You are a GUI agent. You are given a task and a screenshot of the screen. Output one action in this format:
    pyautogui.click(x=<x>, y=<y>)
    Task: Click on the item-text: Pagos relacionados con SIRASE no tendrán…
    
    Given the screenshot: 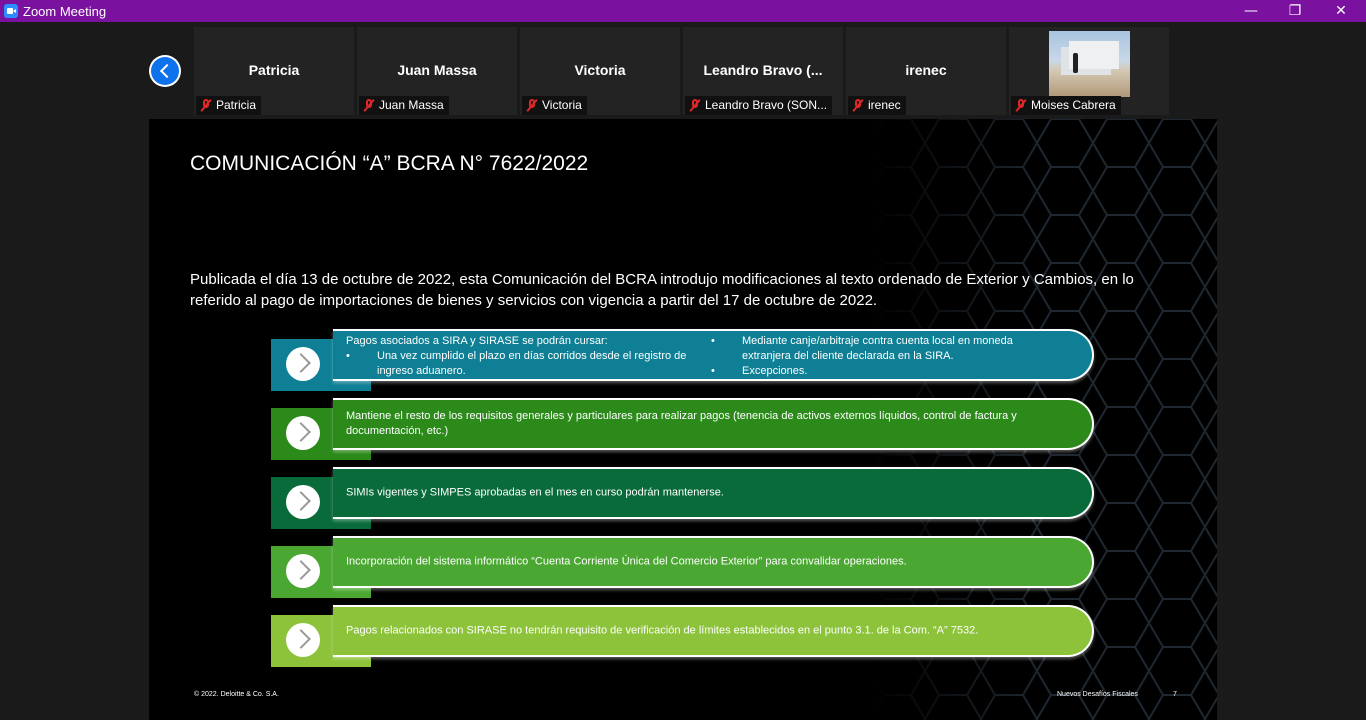 What is the action you would take?
    pyautogui.click(x=662, y=630)
    